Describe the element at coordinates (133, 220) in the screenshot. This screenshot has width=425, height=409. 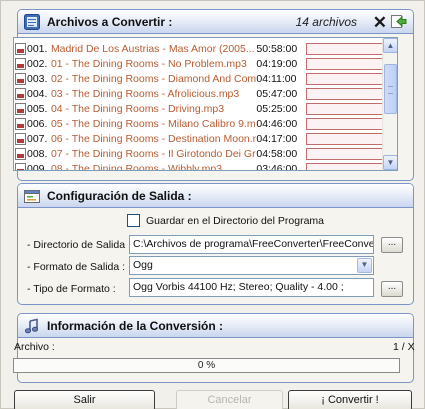
I see `save-in-program-dir-checkbox` at that location.